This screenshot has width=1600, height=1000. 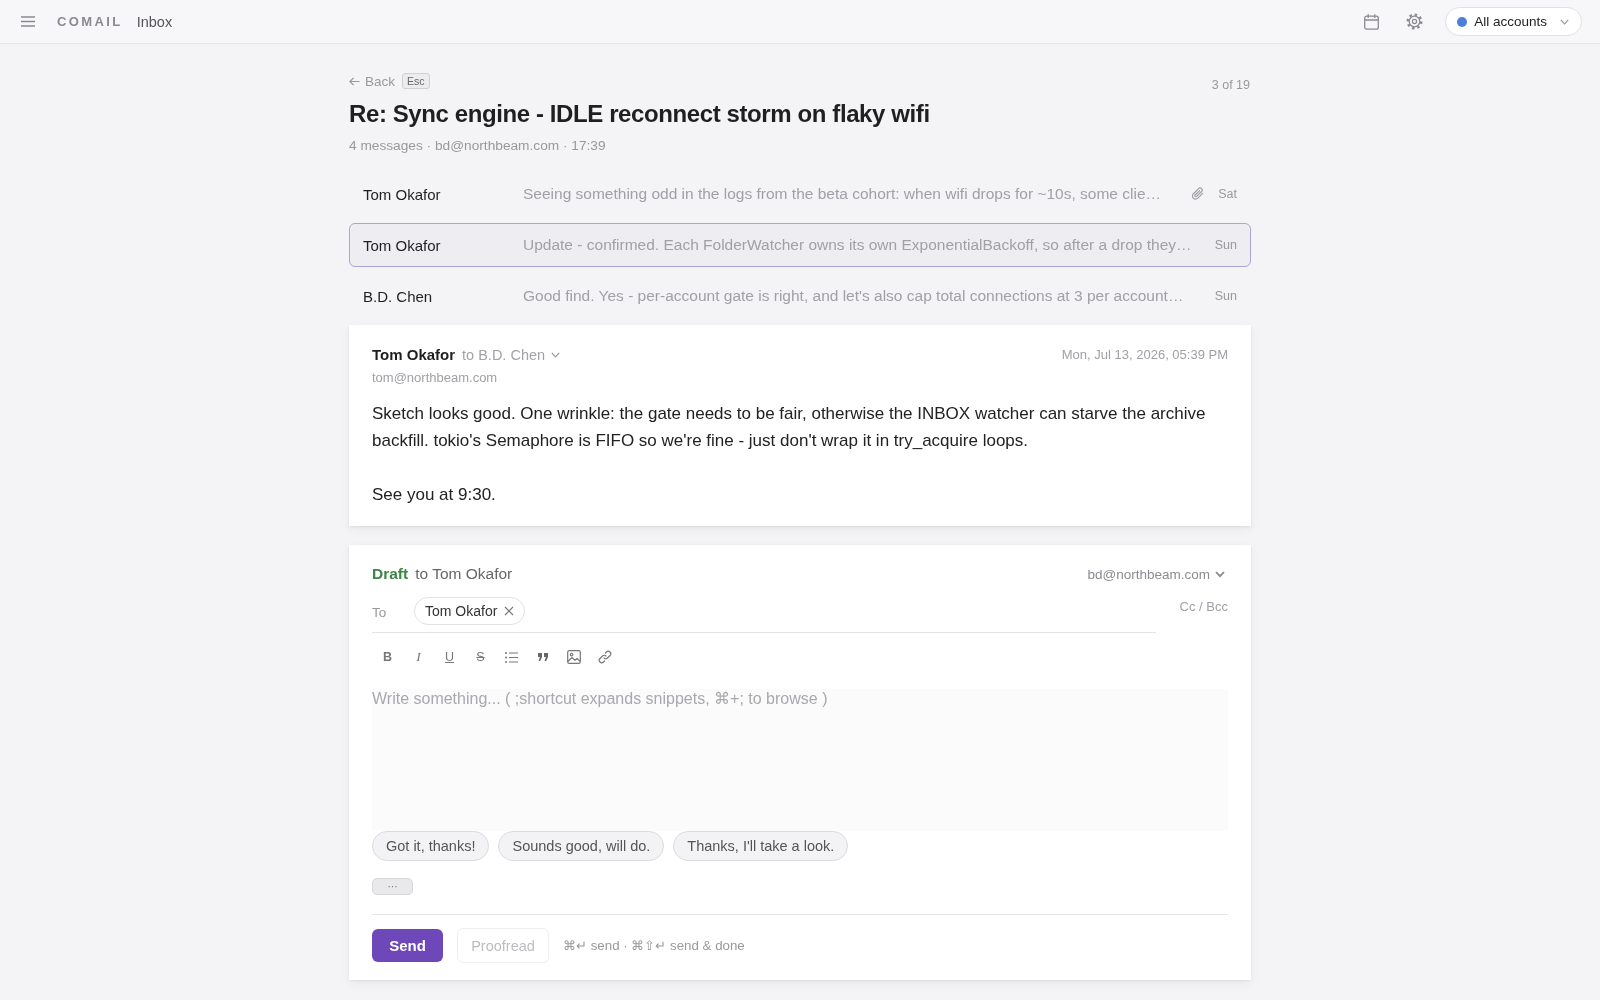 What do you see at coordinates (761, 846) in the screenshot?
I see `suggested-reply-button: Thanks, I'll take a look.` at bounding box center [761, 846].